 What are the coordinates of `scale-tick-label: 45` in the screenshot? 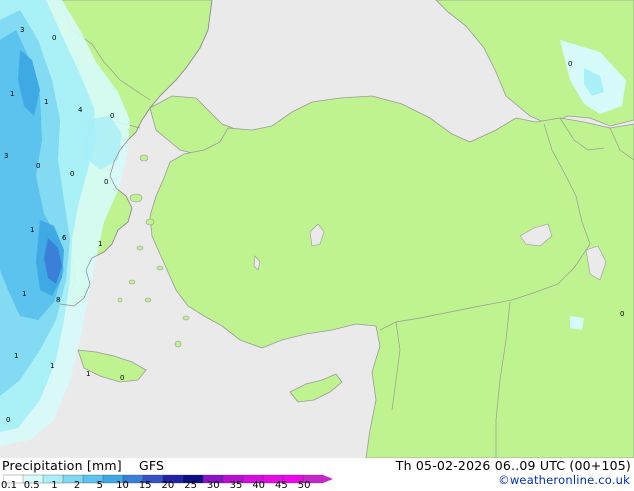 It's located at (281, 485).